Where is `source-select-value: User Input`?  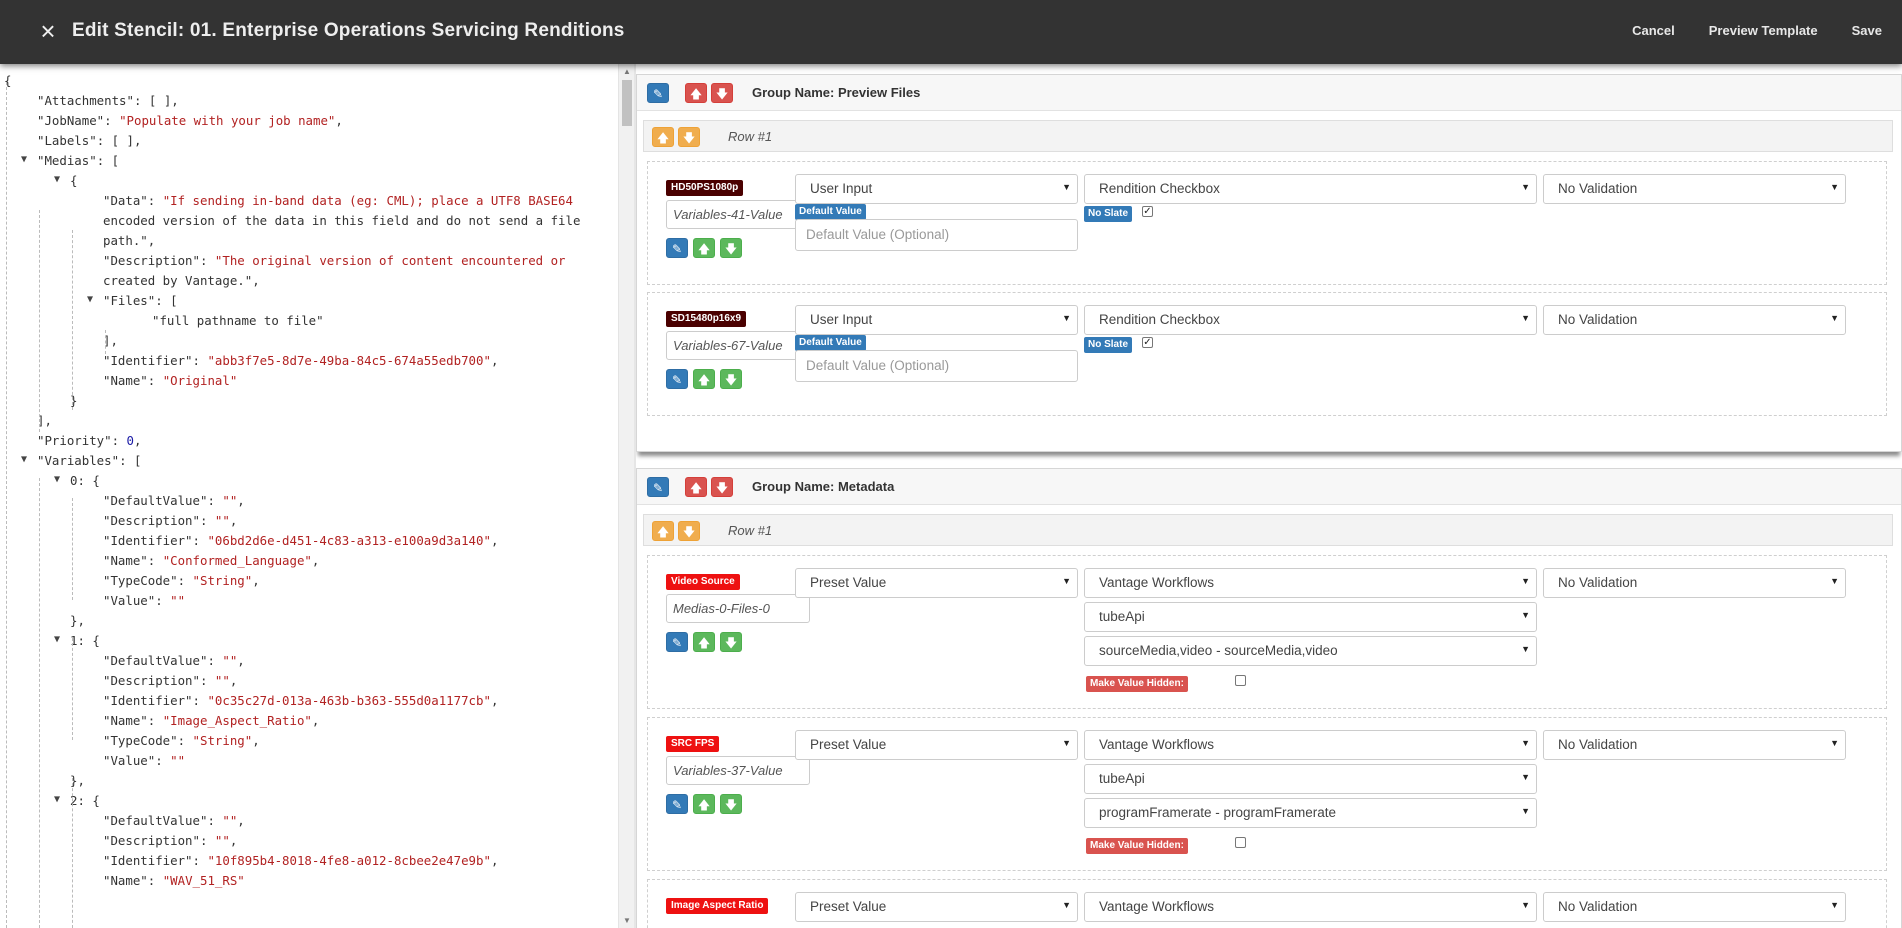
source-select-value: User Input is located at coordinates (841, 188).